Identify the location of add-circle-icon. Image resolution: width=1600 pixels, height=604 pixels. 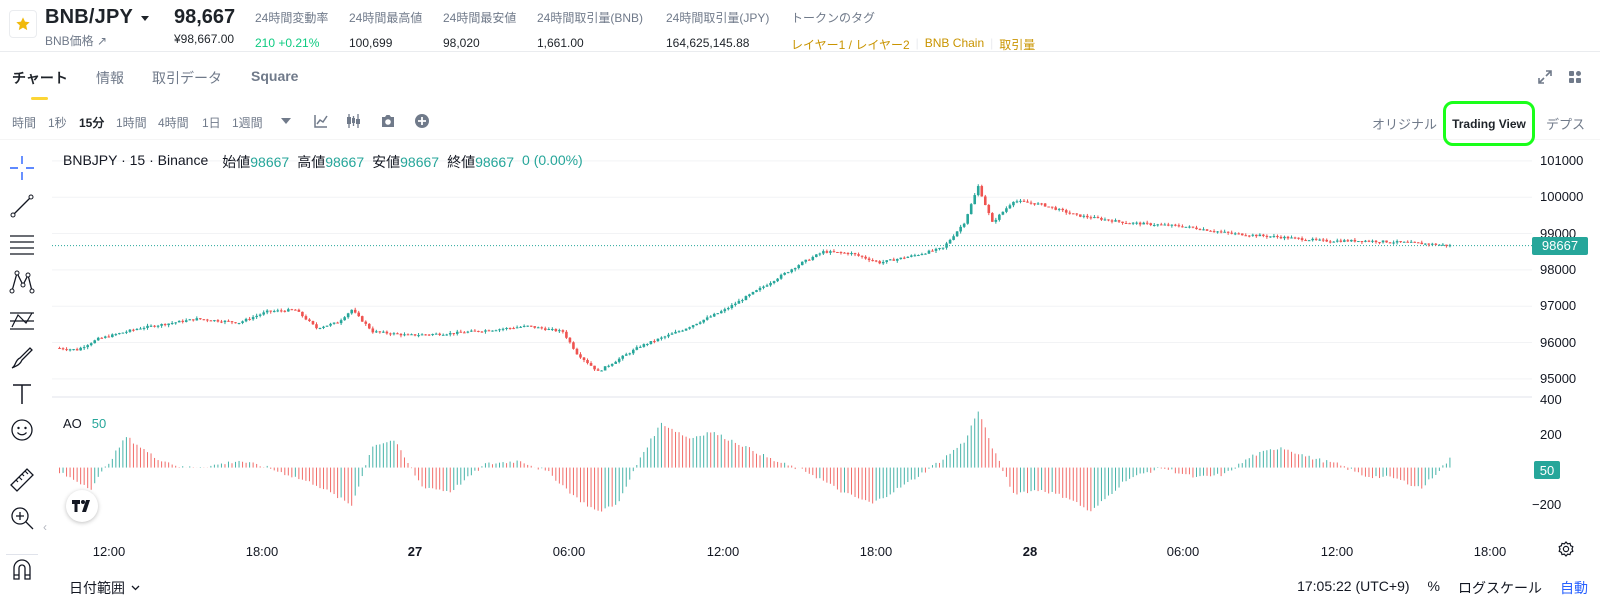
(422, 121).